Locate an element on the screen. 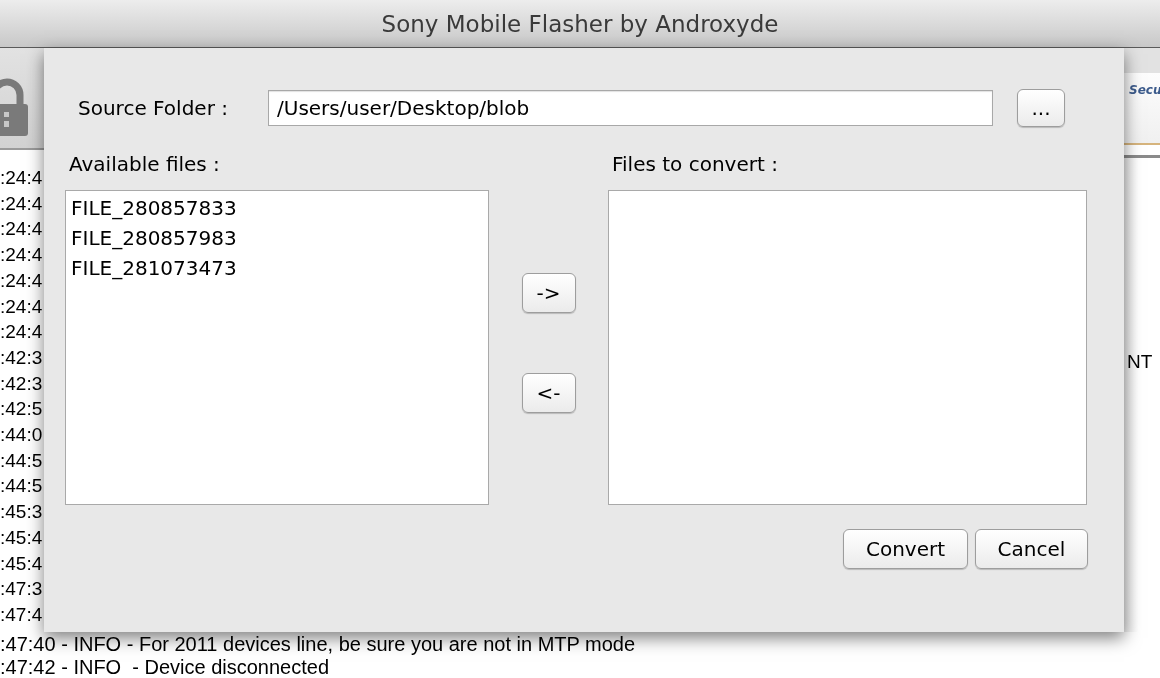  convert-button: Convert is located at coordinates (905, 549).